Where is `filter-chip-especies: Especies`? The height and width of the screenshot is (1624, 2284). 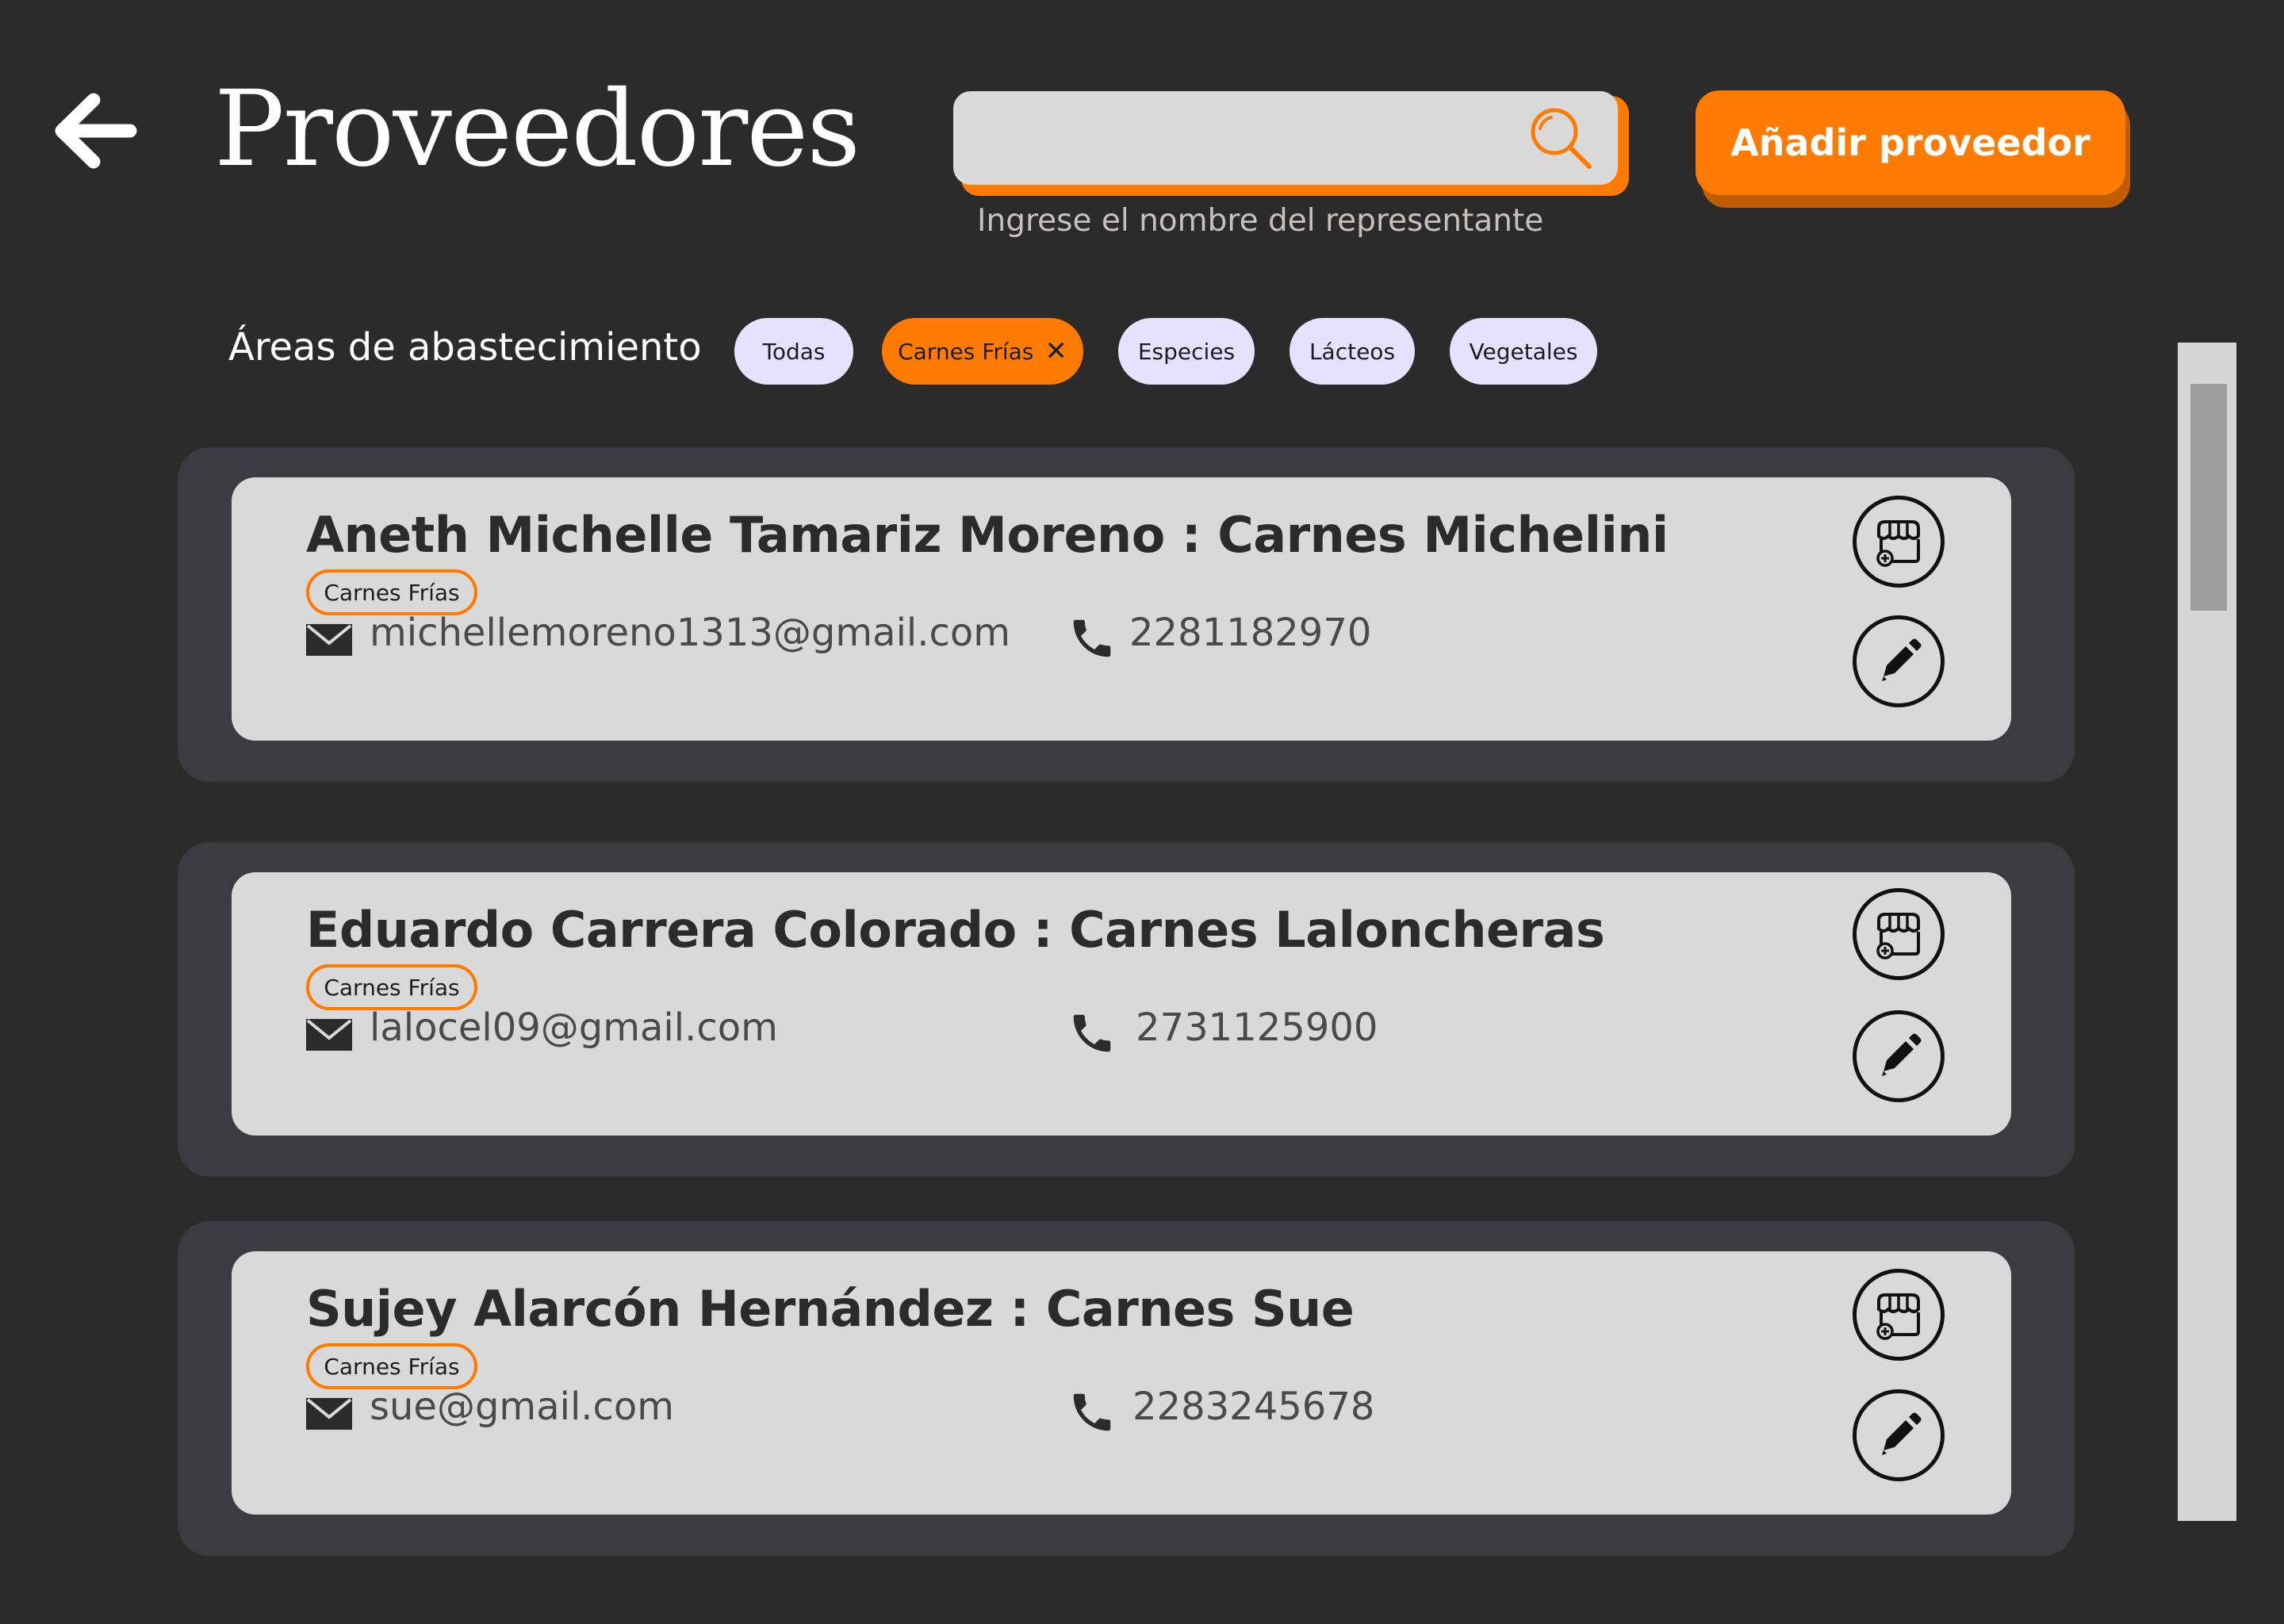 filter-chip-especies: Especies is located at coordinates (1186, 351).